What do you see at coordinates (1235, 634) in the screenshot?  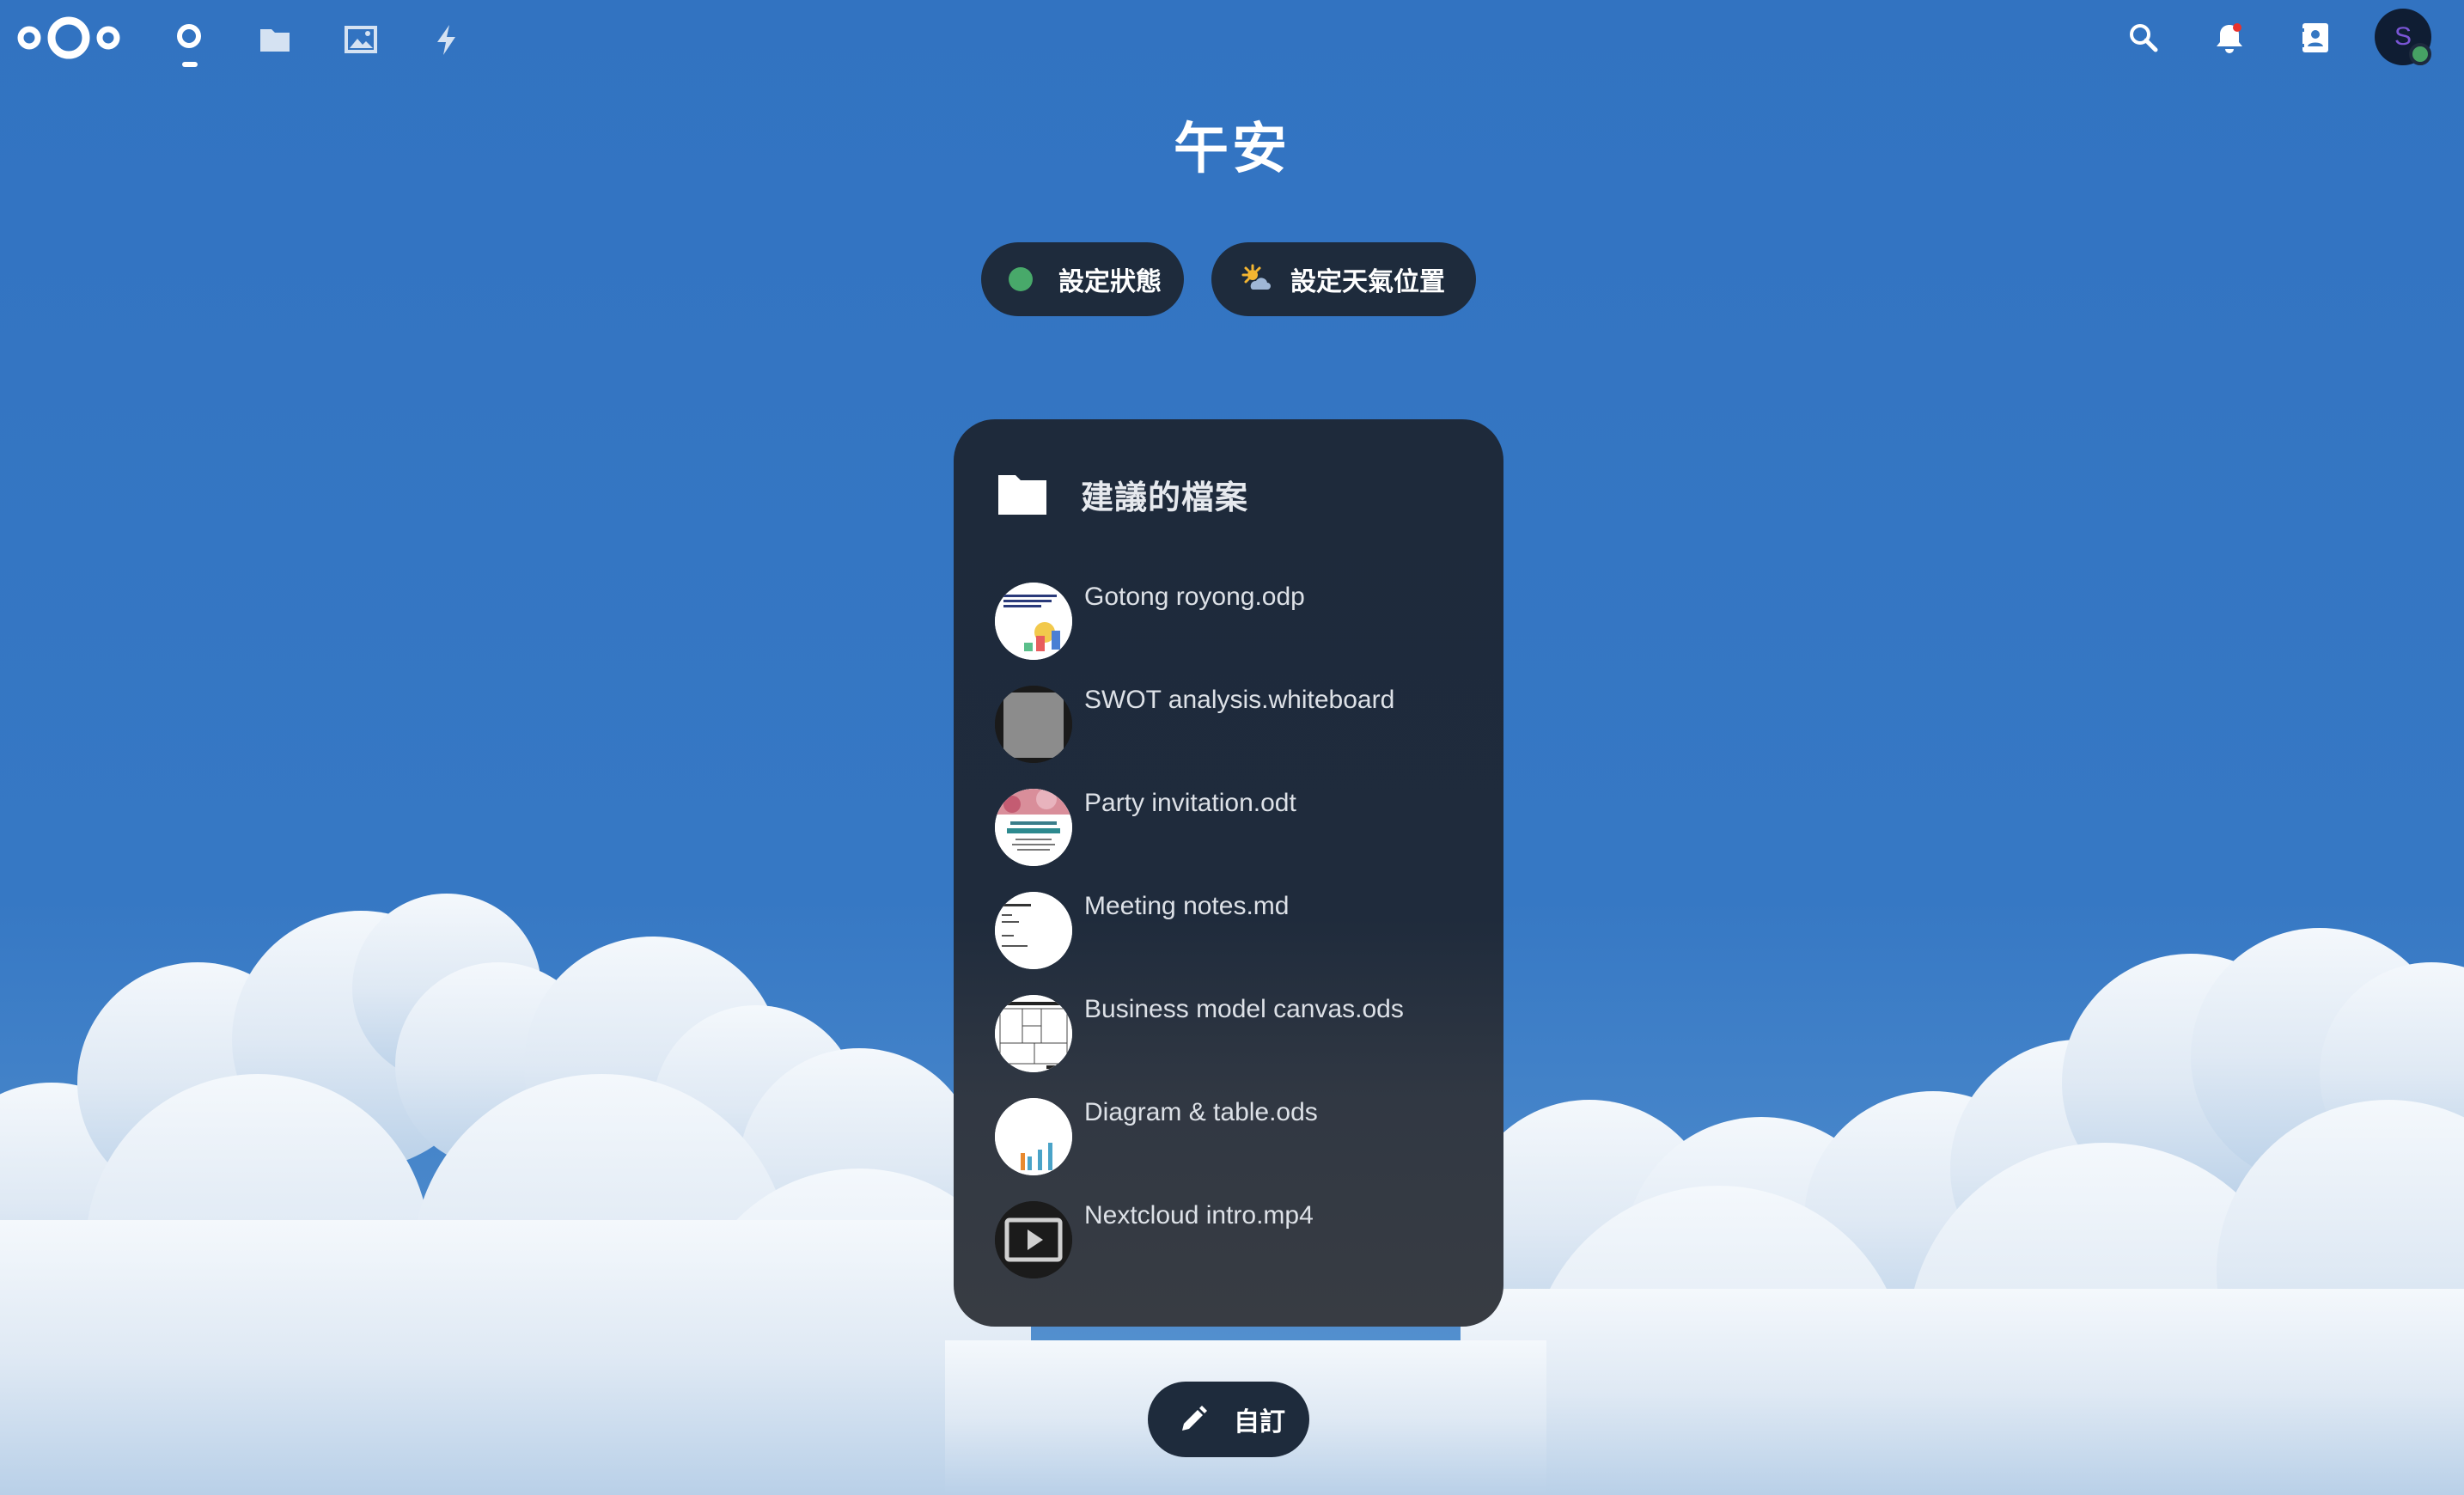 I see `file-item-gotong-royong: Gotong royong.odp` at bounding box center [1235, 634].